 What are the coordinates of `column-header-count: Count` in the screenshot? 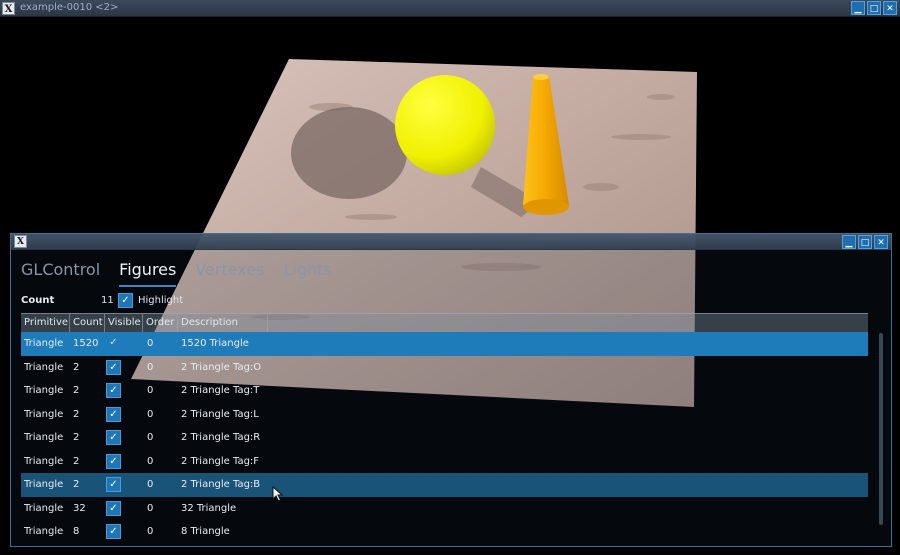 It's located at (87, 323).